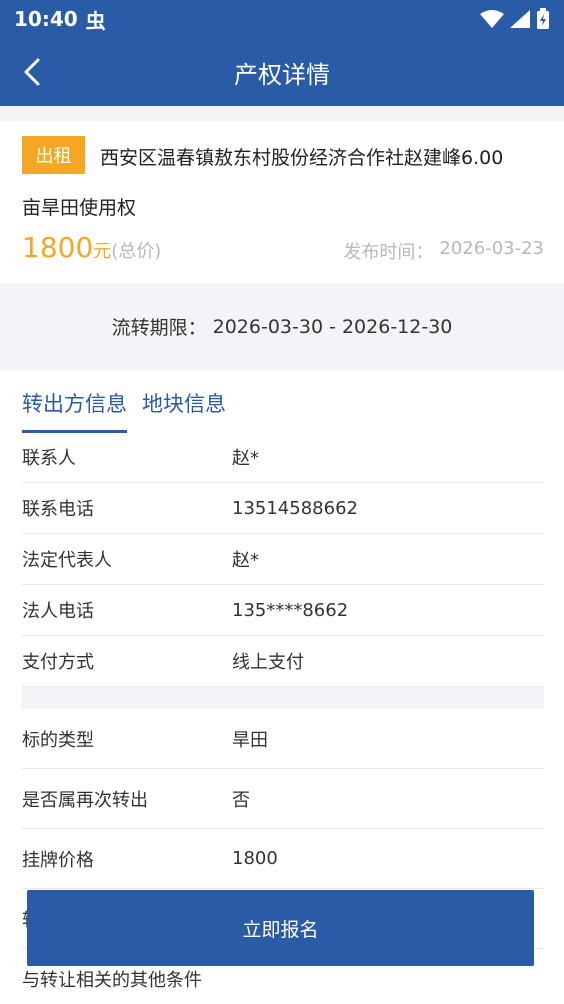  What do you see at coordinates (159, 328) in the screenshot?
I see `period-label: 流转期限：` at bounding box center [159, 328].